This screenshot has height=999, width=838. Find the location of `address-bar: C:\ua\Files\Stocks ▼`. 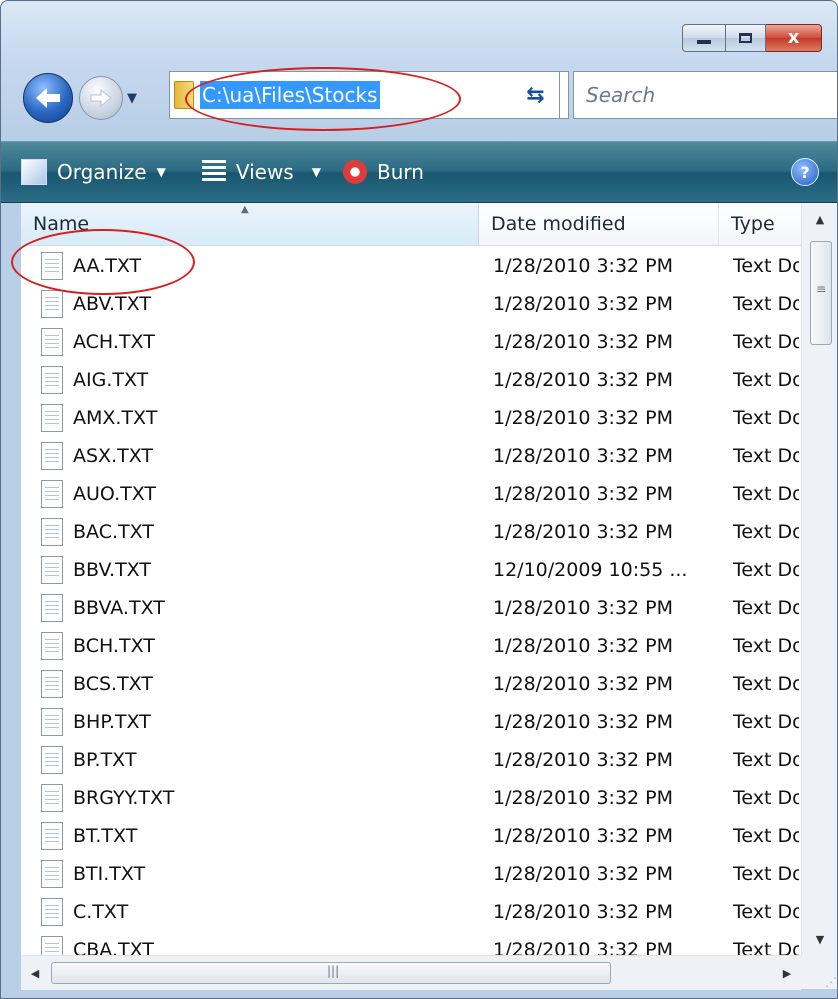

address-bar: C:\ua\Files\Stocks ▼ is located at coordinates (369, 95).